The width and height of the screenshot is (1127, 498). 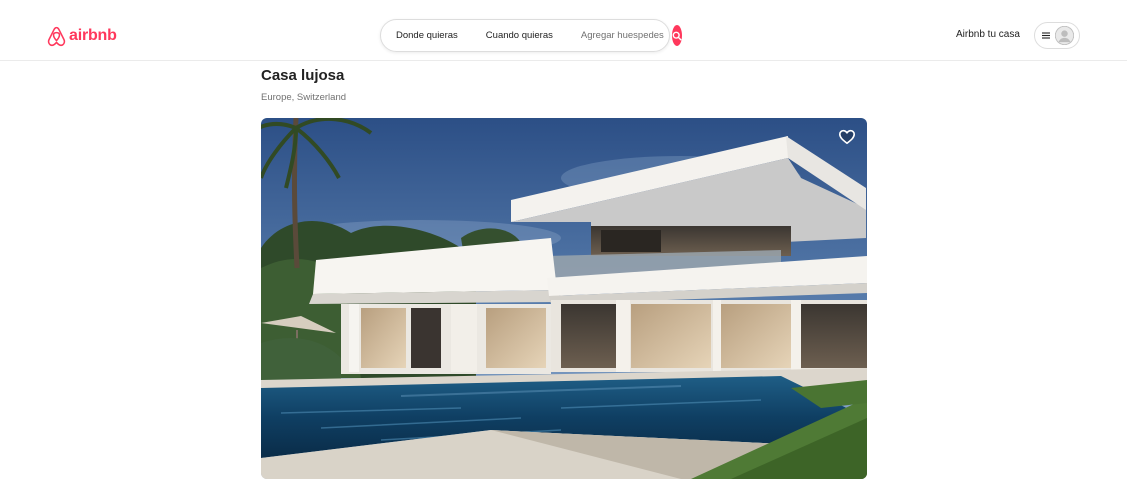 I want to click on airbnb-logo: airbnb, so click(x=82, y=36).